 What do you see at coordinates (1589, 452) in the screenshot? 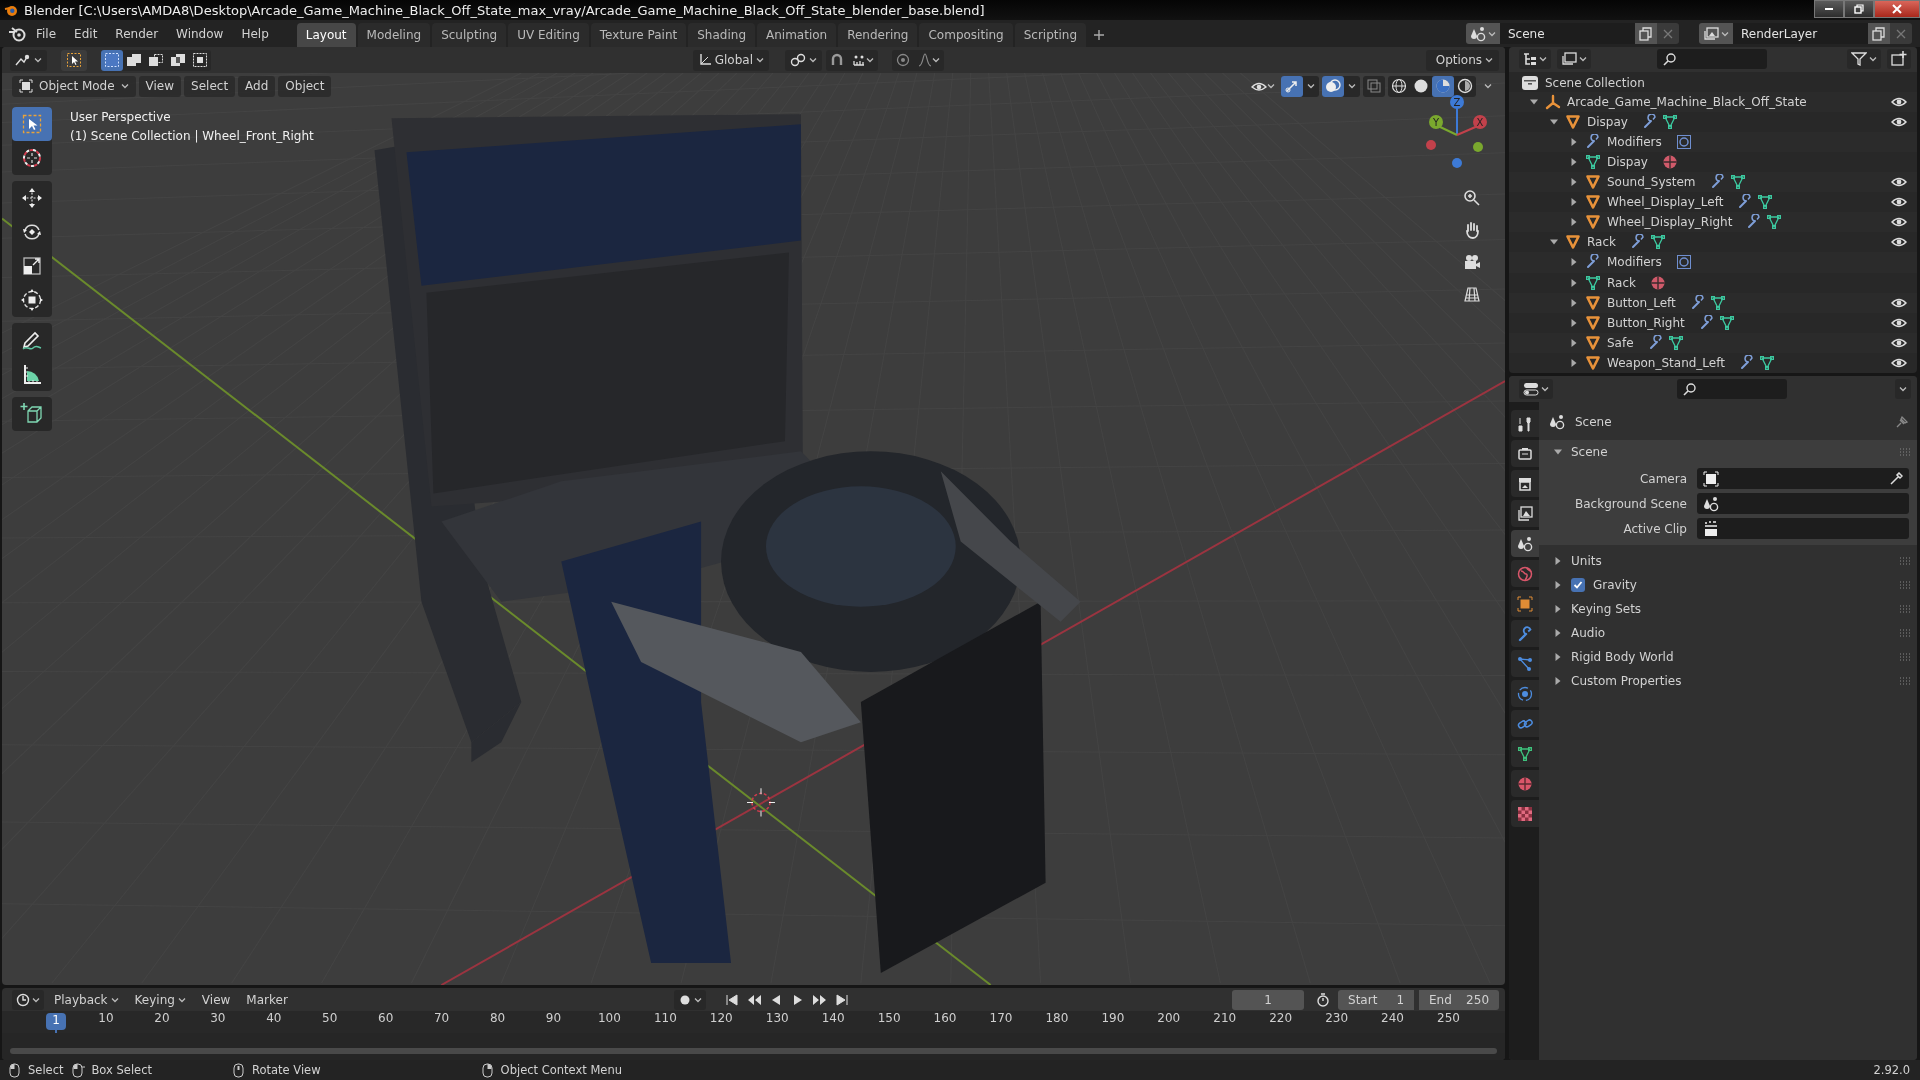
I see `panel-title: Scene` at bounding box center [1589, 452].